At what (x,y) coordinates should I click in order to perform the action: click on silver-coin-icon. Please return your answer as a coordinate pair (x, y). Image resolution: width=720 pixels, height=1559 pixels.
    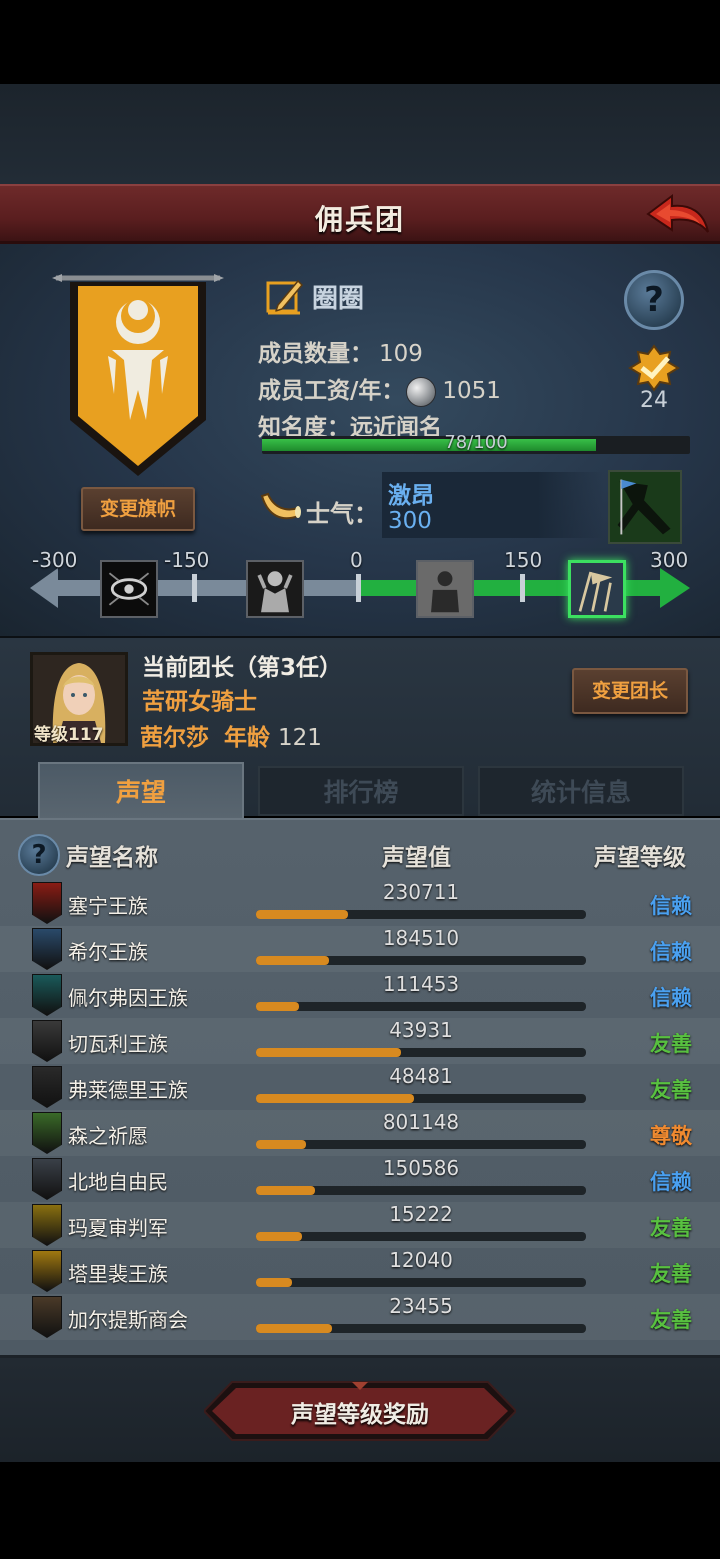
    Looking at the image, I should click on (421, 391).